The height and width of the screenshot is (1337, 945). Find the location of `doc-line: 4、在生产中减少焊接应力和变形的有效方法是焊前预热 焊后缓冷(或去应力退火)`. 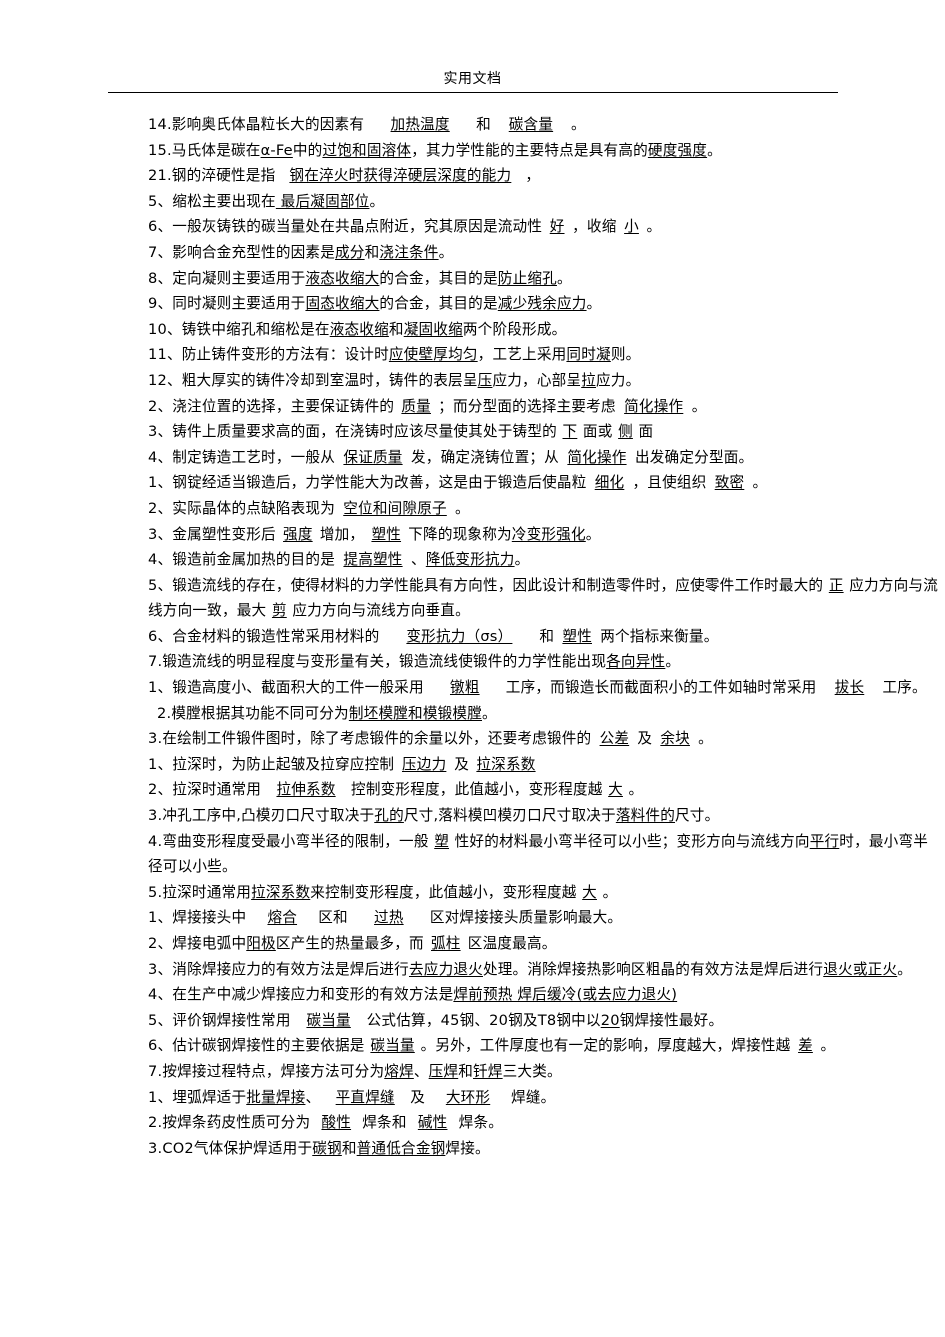

doc-line: 4、在生产中减少焊接应力和变形的有效方法是焊前预热 焊后缓冷(或去应力退火) is located at coordinates (413, 995).